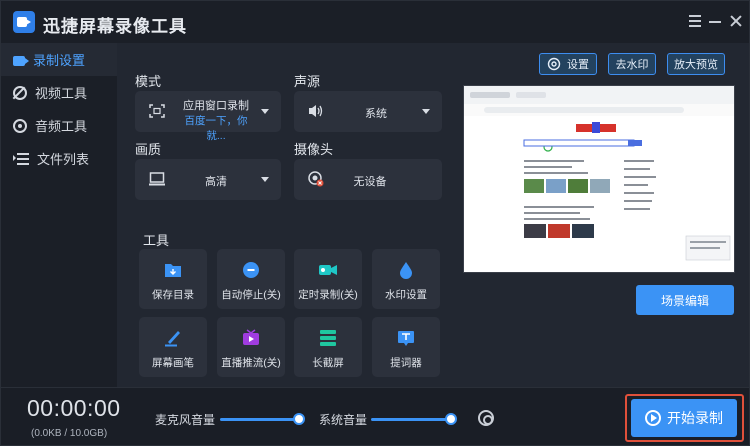 The width and height of the screenshot is (750, 446). I want to click on audio-source-select: 系统, so click(368, 111).